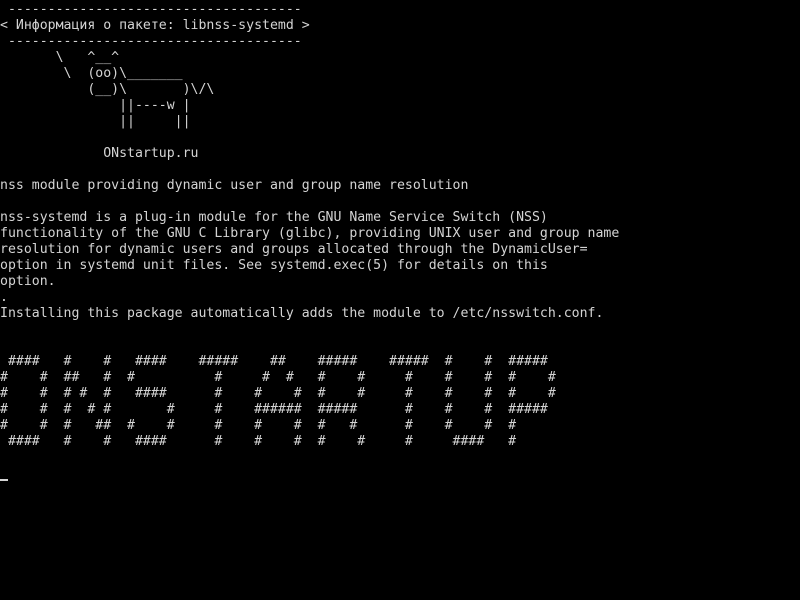 The height and width of the screenshot is (600, 800). Describe the element at coordinates (107, 89) in the screenshot. I see `cow-ascii-line: (__)\ )\/\` at that location.